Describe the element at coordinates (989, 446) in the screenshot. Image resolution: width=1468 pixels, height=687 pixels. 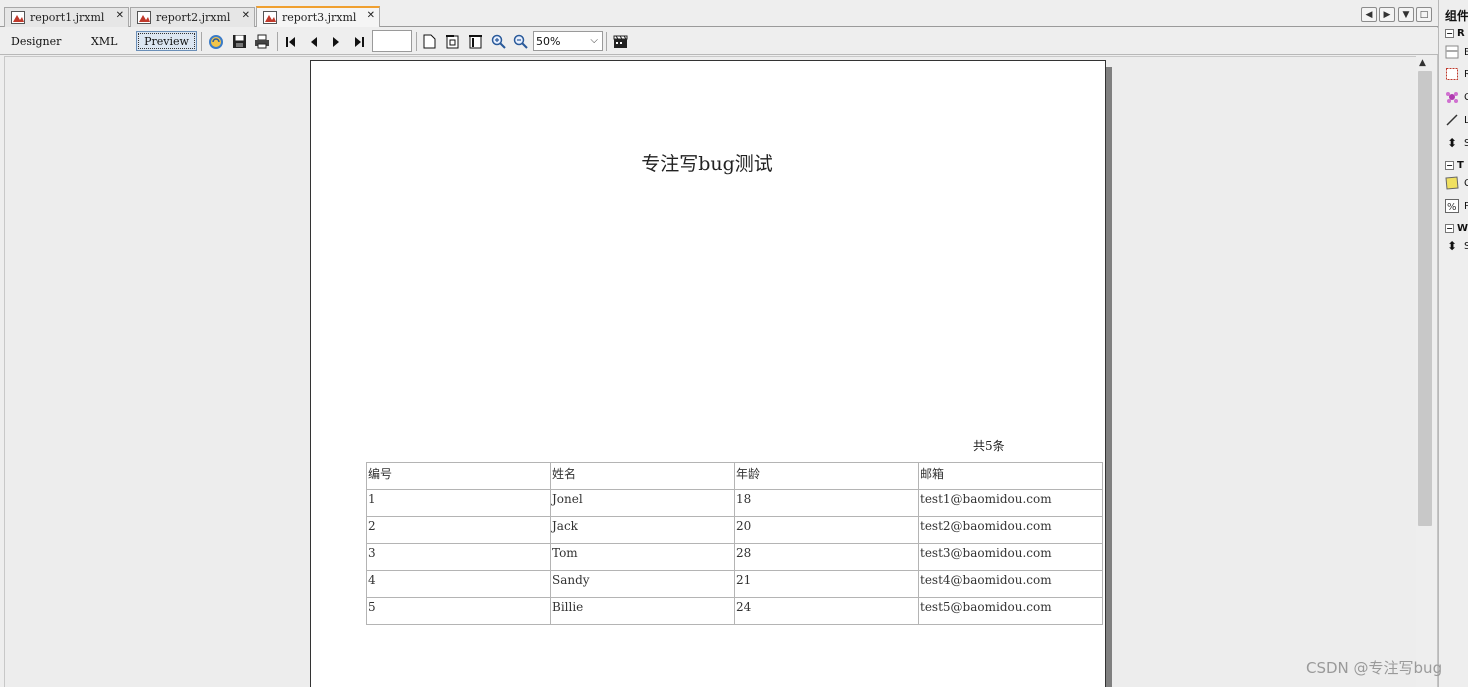
I see `record-count: 共5条` at that location.